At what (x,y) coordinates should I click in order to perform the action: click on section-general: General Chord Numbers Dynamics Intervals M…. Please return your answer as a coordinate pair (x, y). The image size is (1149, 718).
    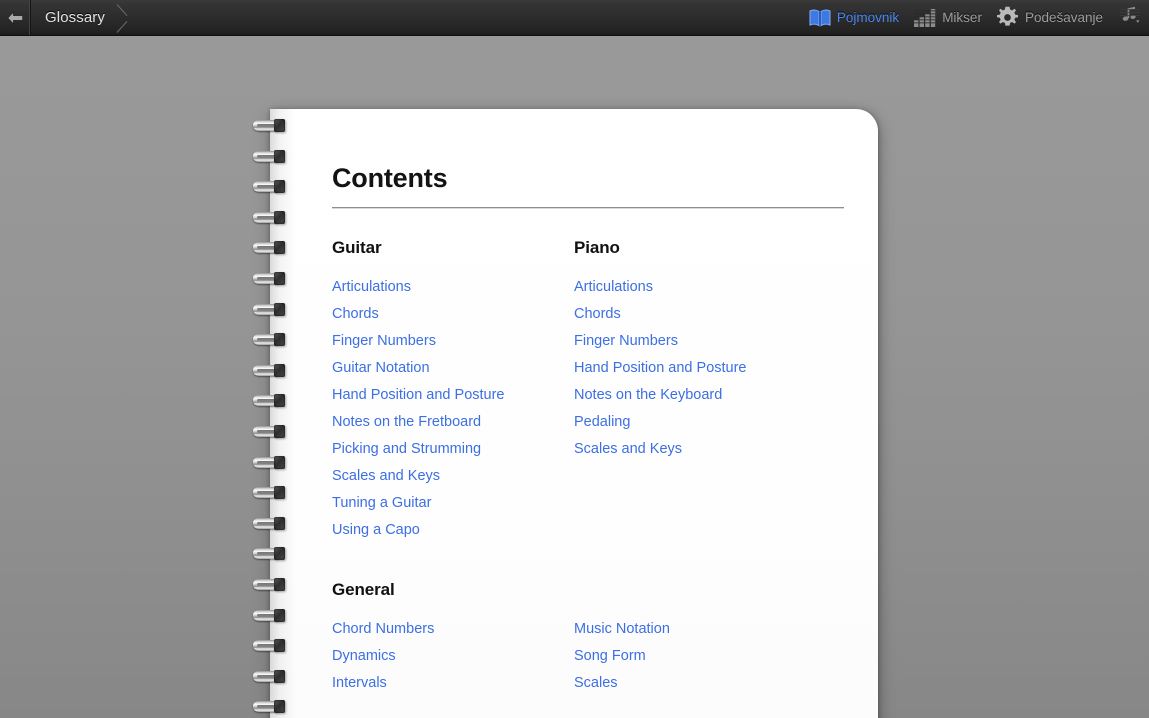
    Looking at the image, I should click on (597, 639).